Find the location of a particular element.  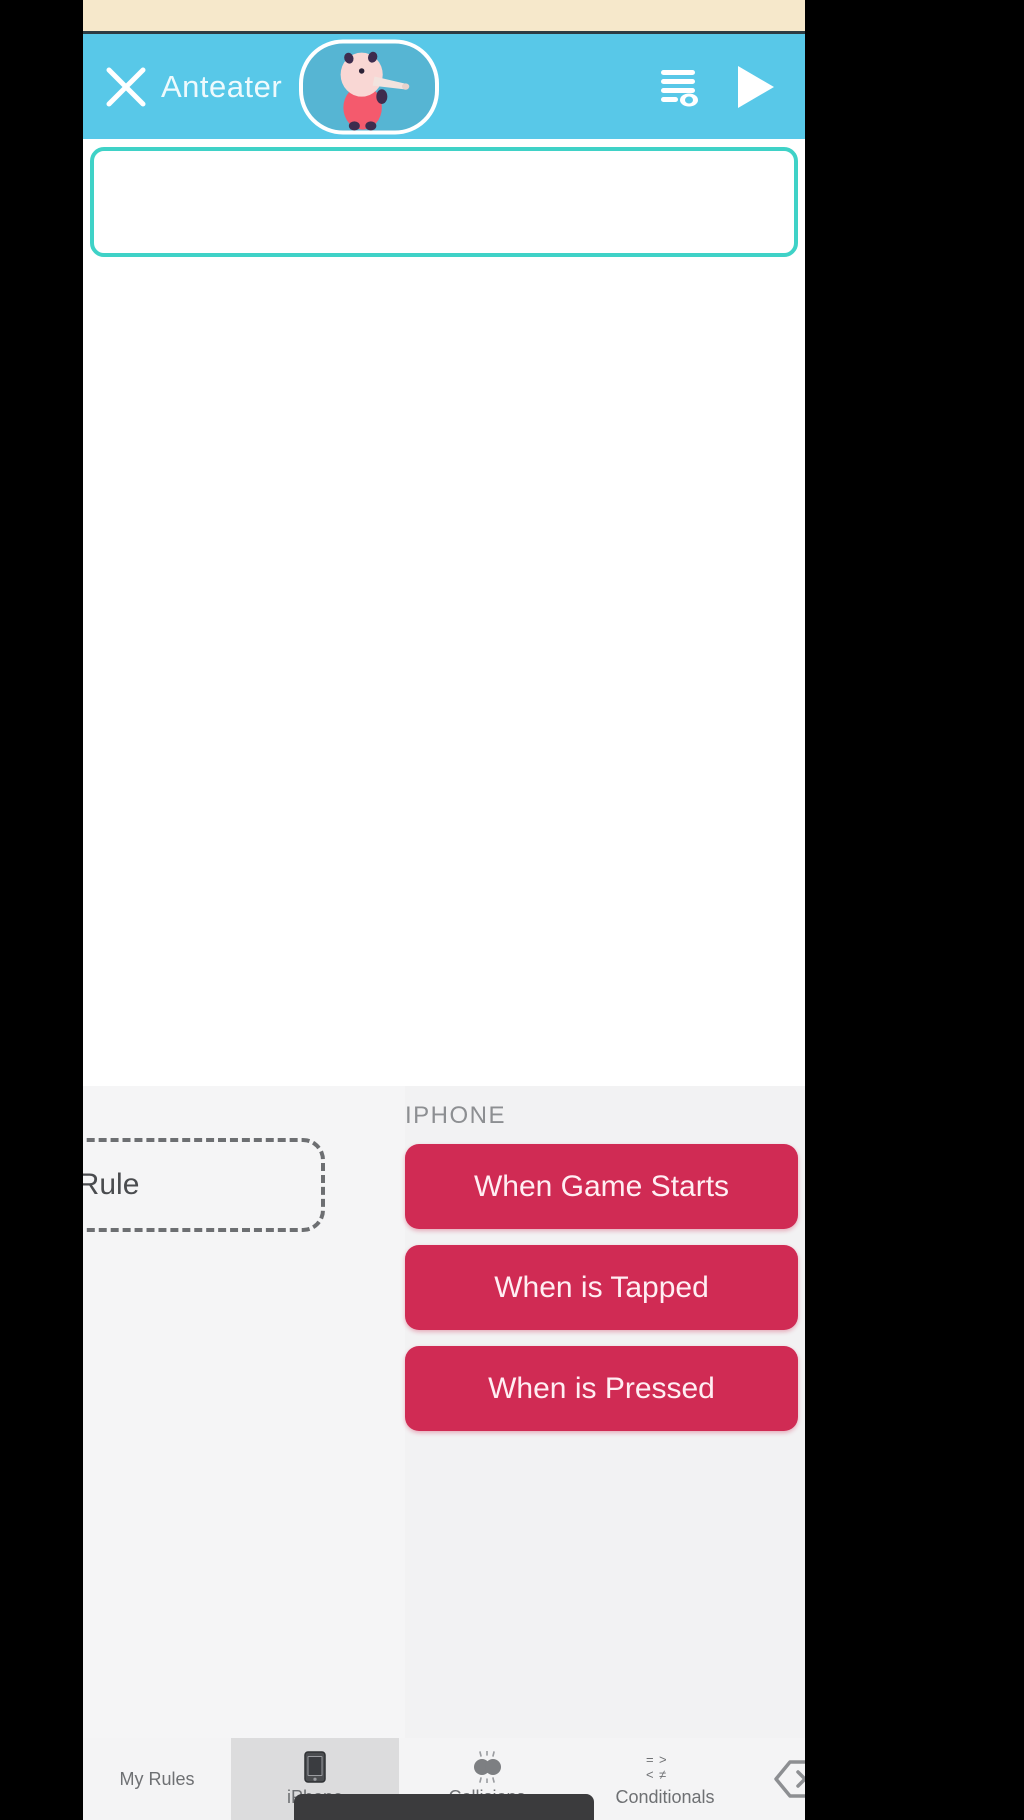

tab-label: Conditionals is located at coordinates (665, 1797).